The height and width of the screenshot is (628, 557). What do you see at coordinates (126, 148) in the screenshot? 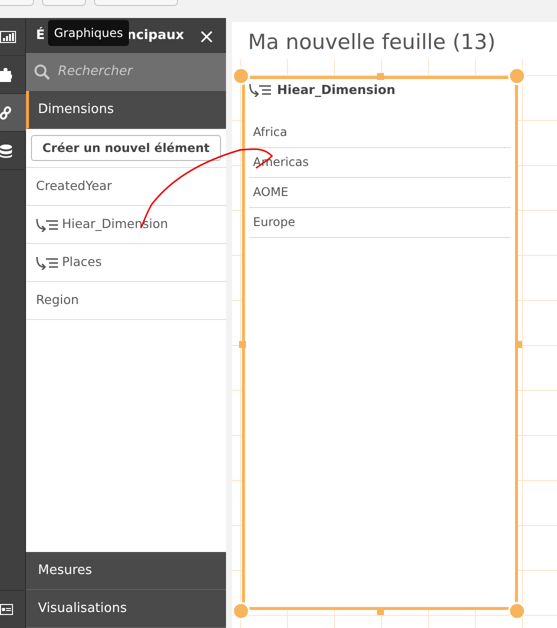
I see `create-button: Créer un nouvel élément` at bounding box center [126, 148].